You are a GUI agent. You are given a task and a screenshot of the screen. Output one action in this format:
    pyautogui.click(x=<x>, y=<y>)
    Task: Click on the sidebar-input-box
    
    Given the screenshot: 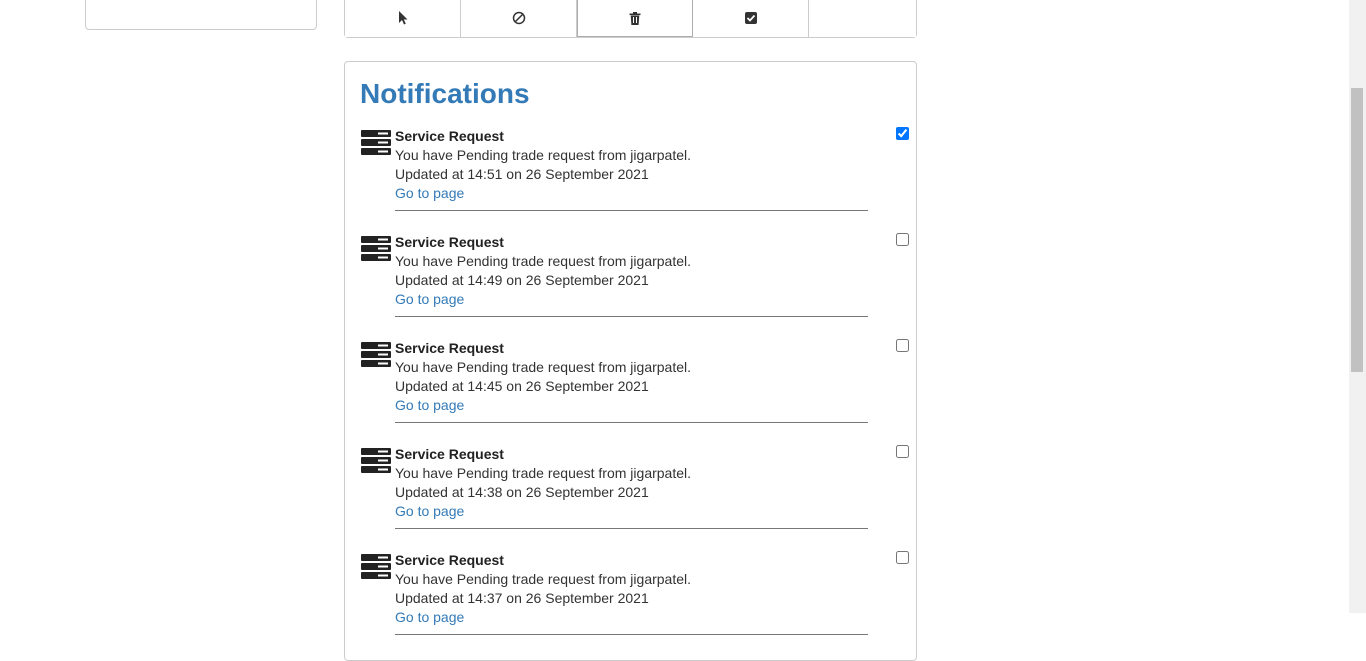 What is the action you would take?
    pyautogui.click(x=201, y=15)
    